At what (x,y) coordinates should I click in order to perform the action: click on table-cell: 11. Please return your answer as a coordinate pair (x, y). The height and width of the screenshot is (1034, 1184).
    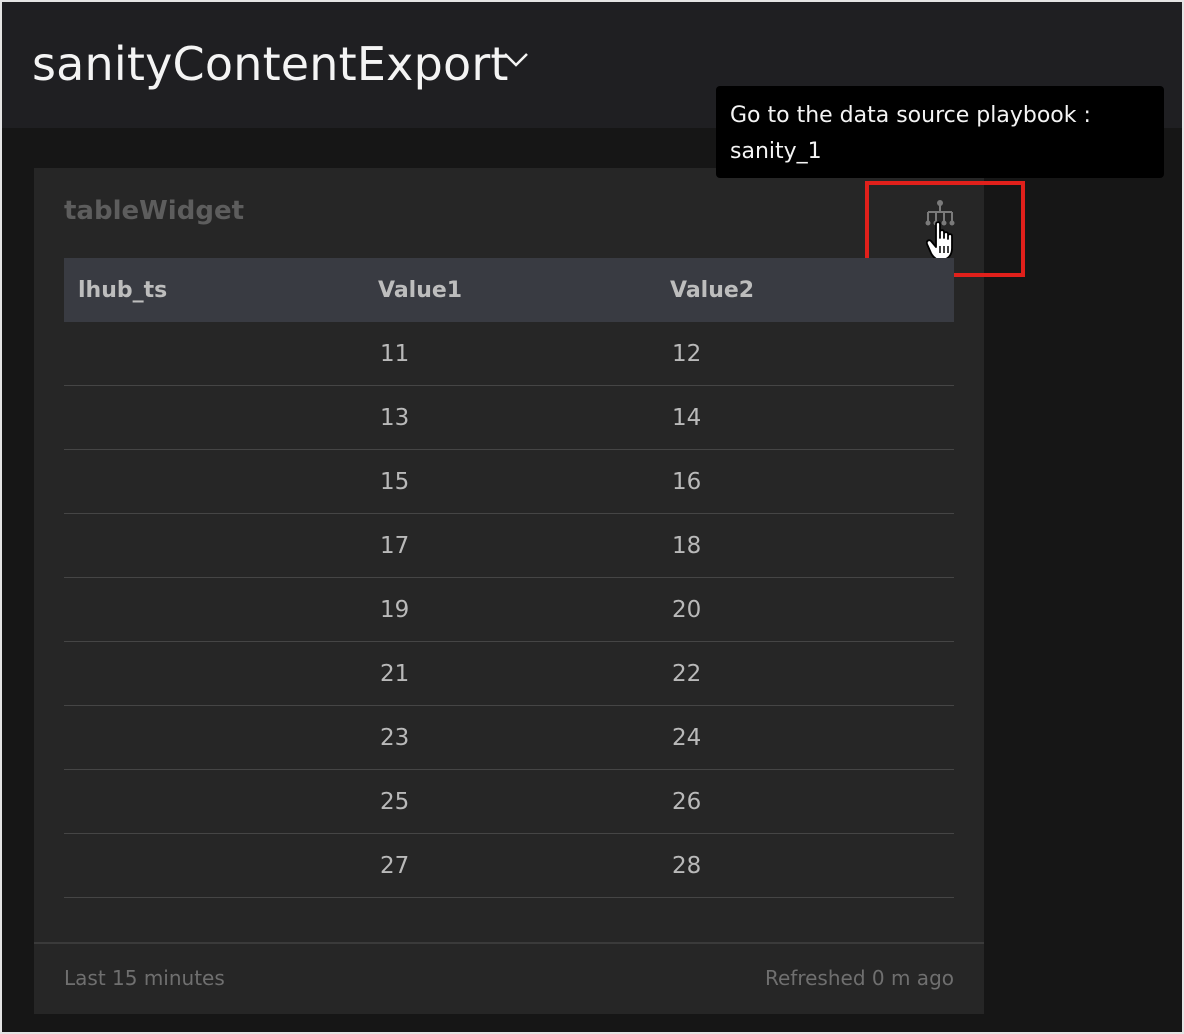
    Looking at the image, I should click on (510, 354).